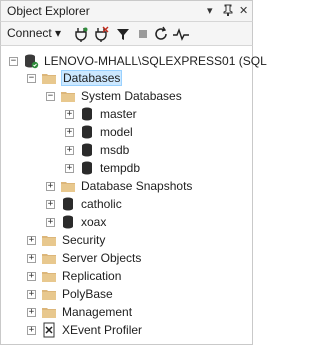 This screenshot has width=320, height=345. Describe the element at coordinates (161, 34) in the screenshot. I see `refresh-icon` at that location.